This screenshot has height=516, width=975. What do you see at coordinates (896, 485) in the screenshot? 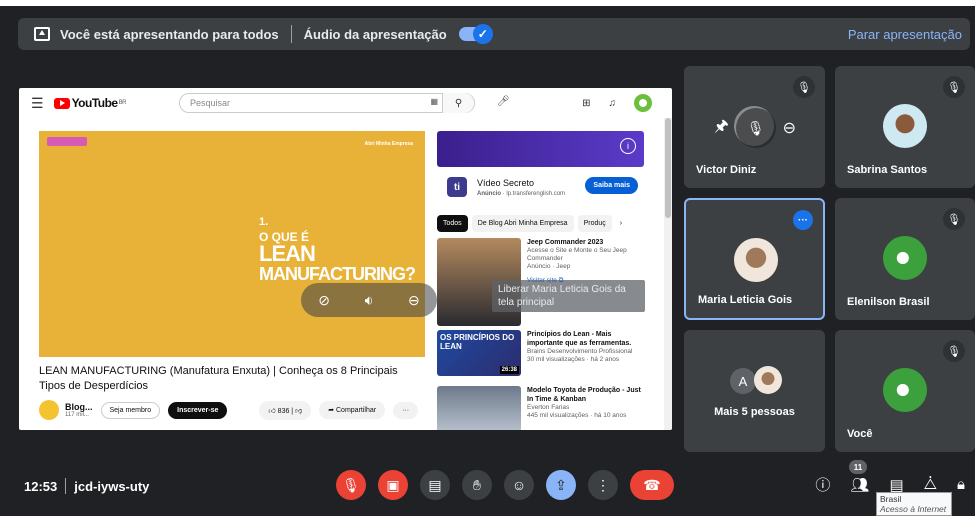
I see `chat-icon: ▤` at bounding box center [896, 485].